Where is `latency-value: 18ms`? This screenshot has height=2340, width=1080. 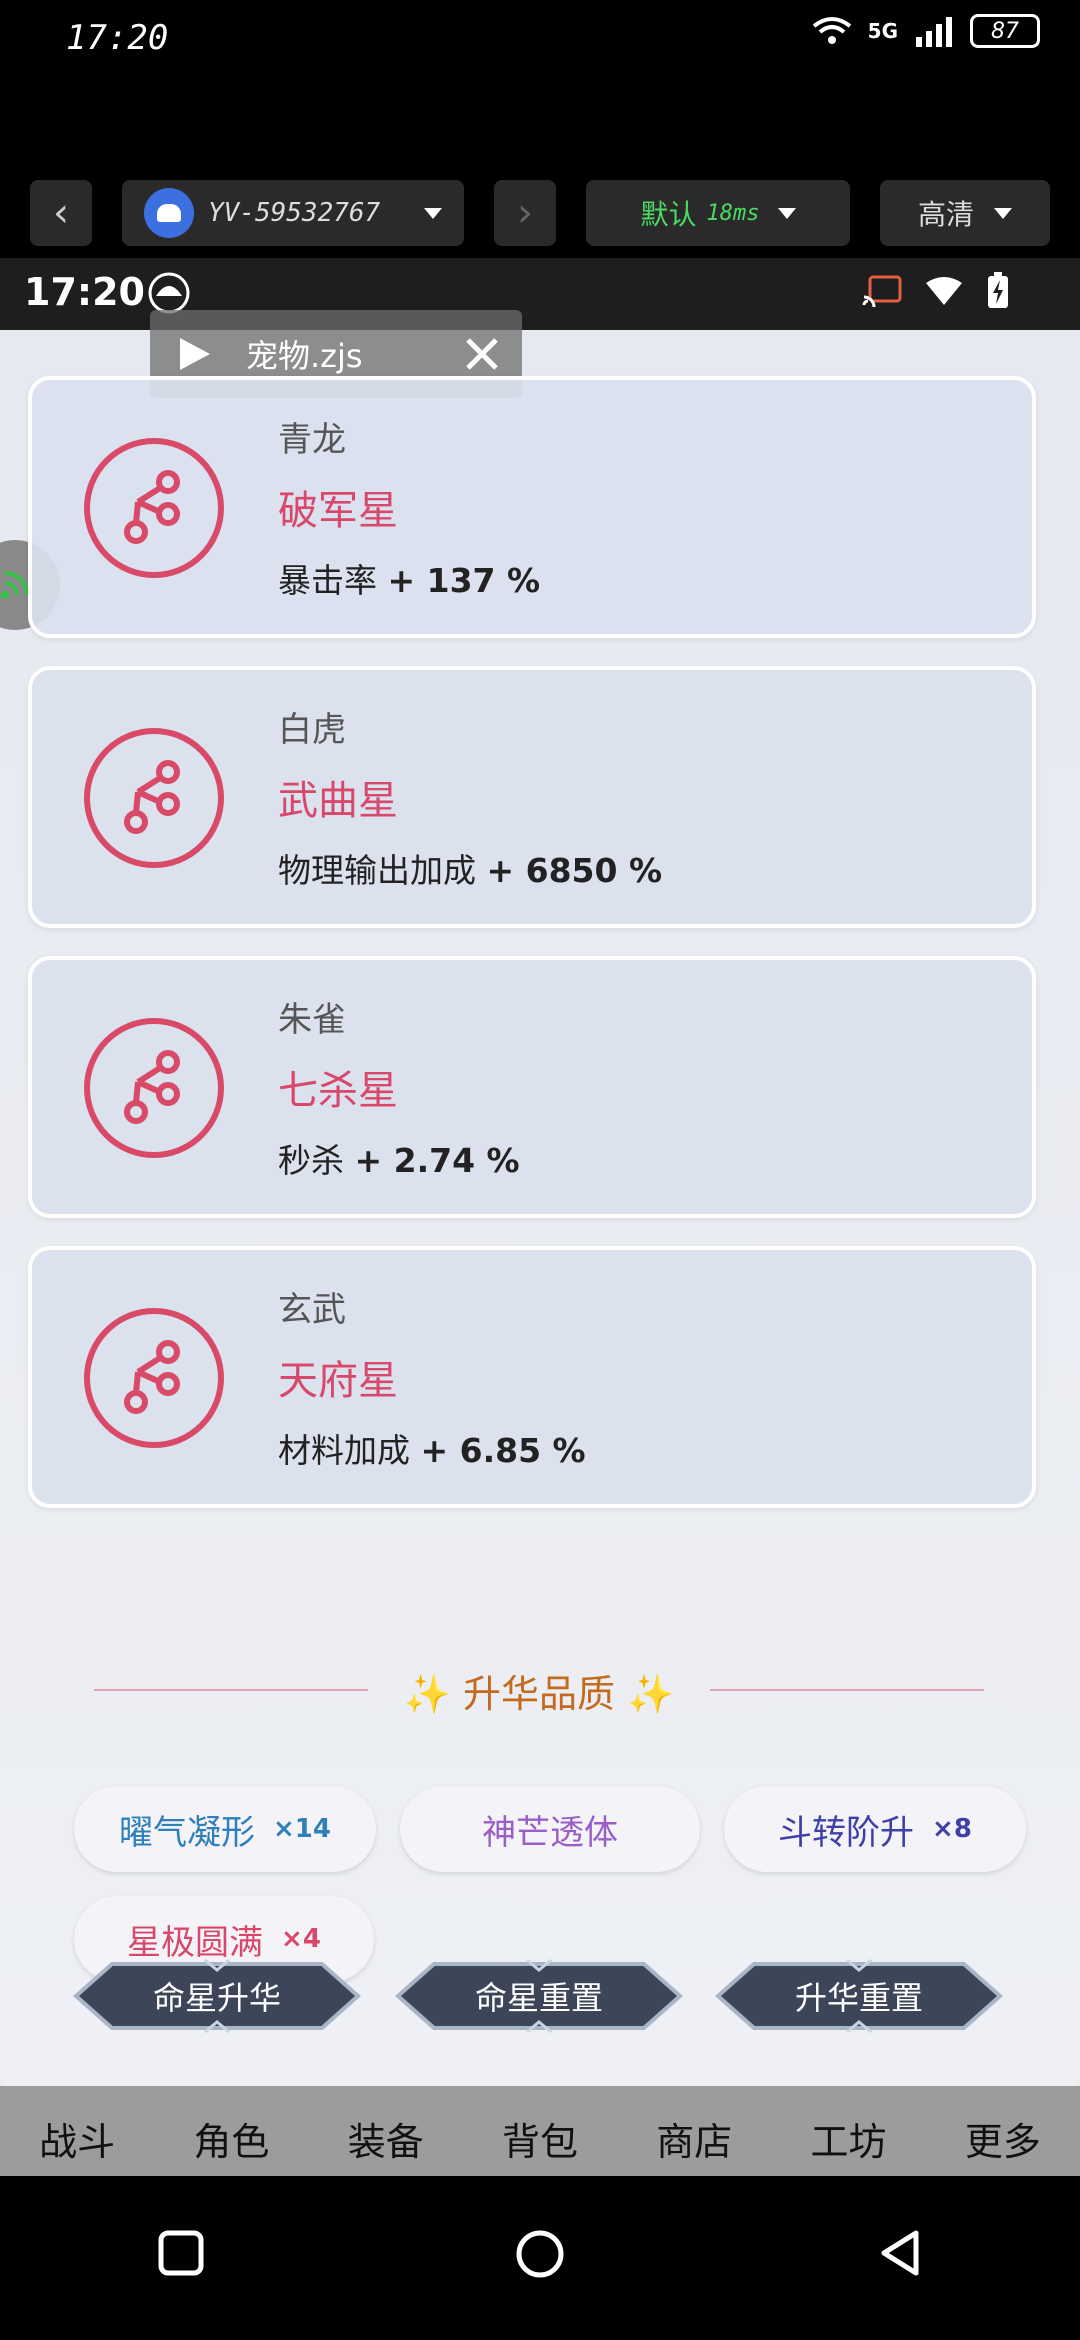
latency-value: 18ms is located at coordinates (733, 213).